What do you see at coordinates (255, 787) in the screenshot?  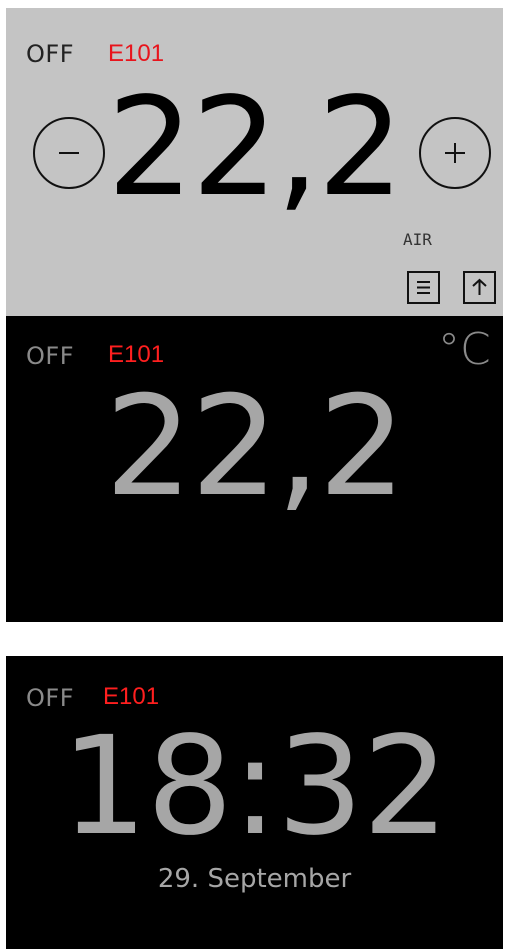 I see `clock-time: 18:32` at bounding box center [255, 787].